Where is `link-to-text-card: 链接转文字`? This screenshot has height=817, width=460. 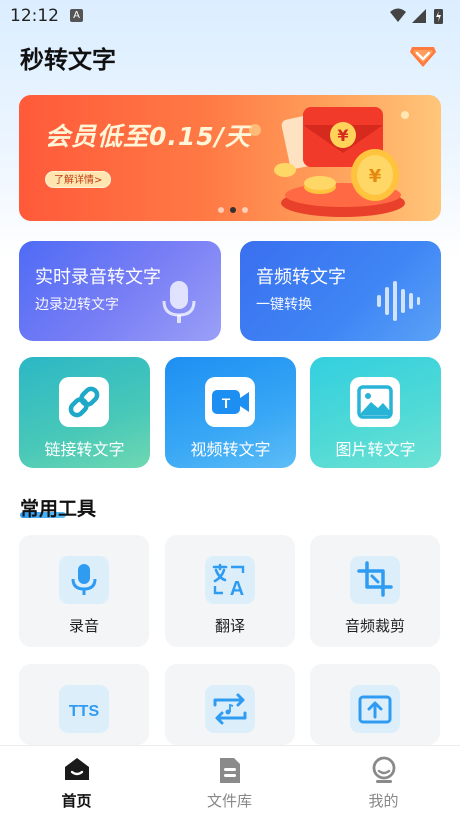 link-to-text-card: 链接转文字 is located at coordinates (84, 412).